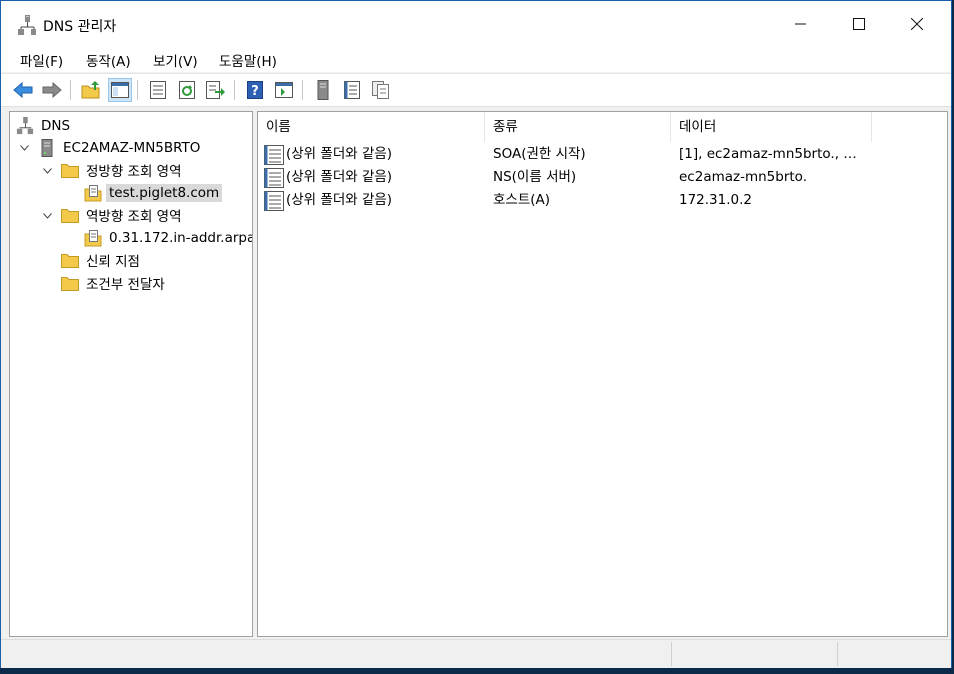  What do you see at coordinates (602, 200) in the screenshot?
I see `table-row: (상위 폴더와 같음) 호스트(A) 172.31.0.2` at bounding box center [602, 200].